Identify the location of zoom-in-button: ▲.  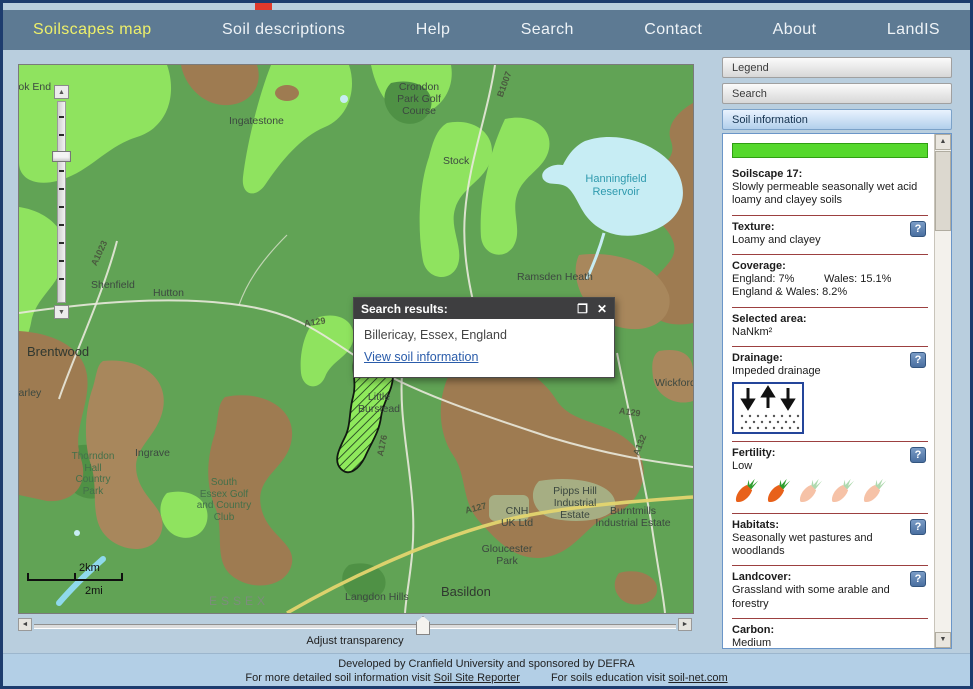
(61, 92).